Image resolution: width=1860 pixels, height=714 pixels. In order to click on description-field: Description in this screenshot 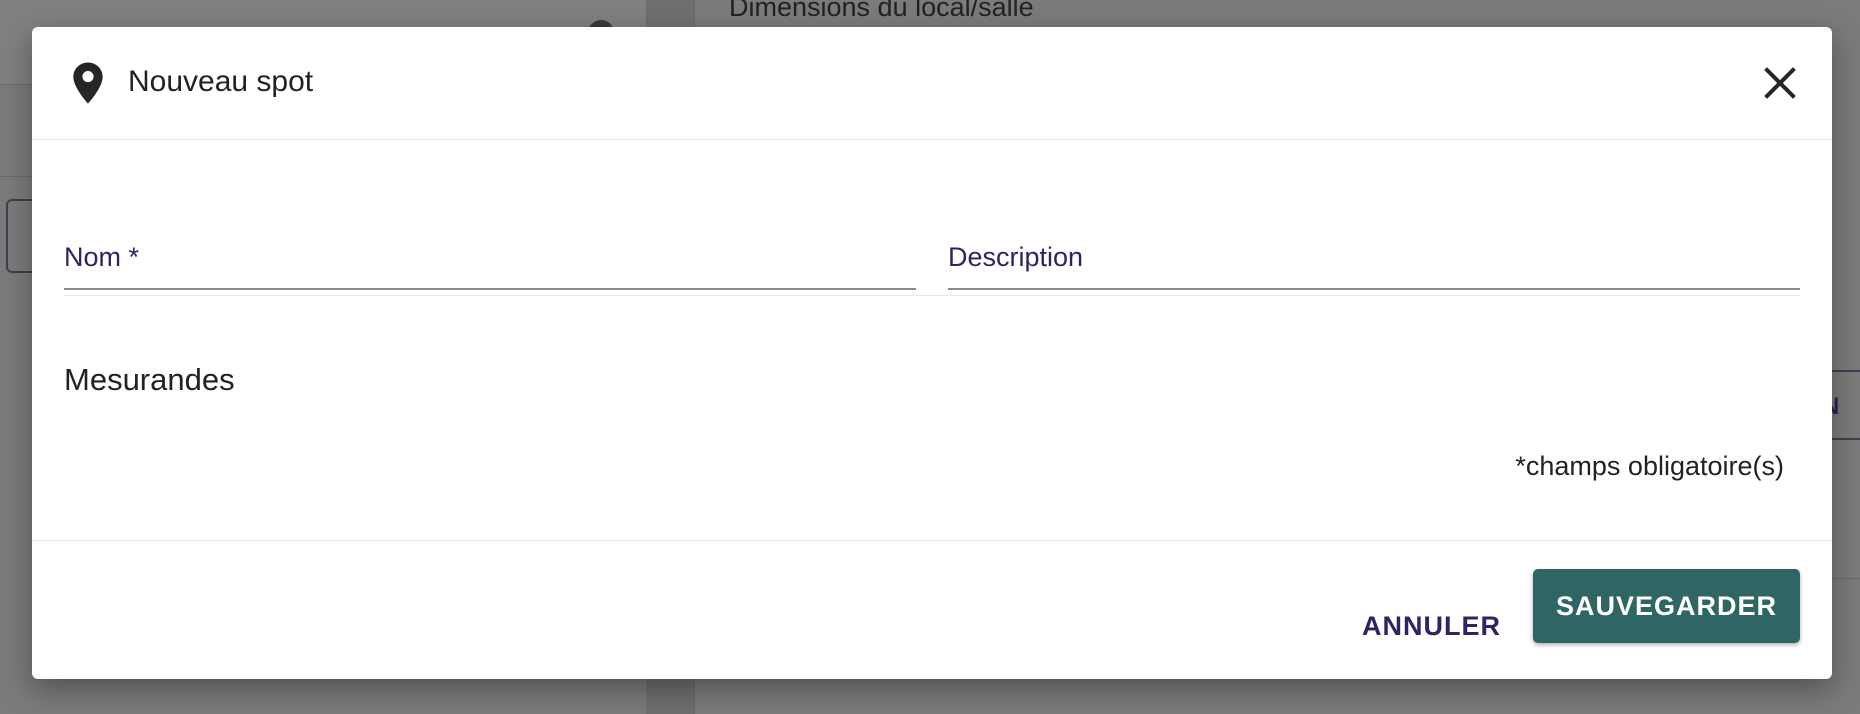, I will do `click(1376, 246)`.